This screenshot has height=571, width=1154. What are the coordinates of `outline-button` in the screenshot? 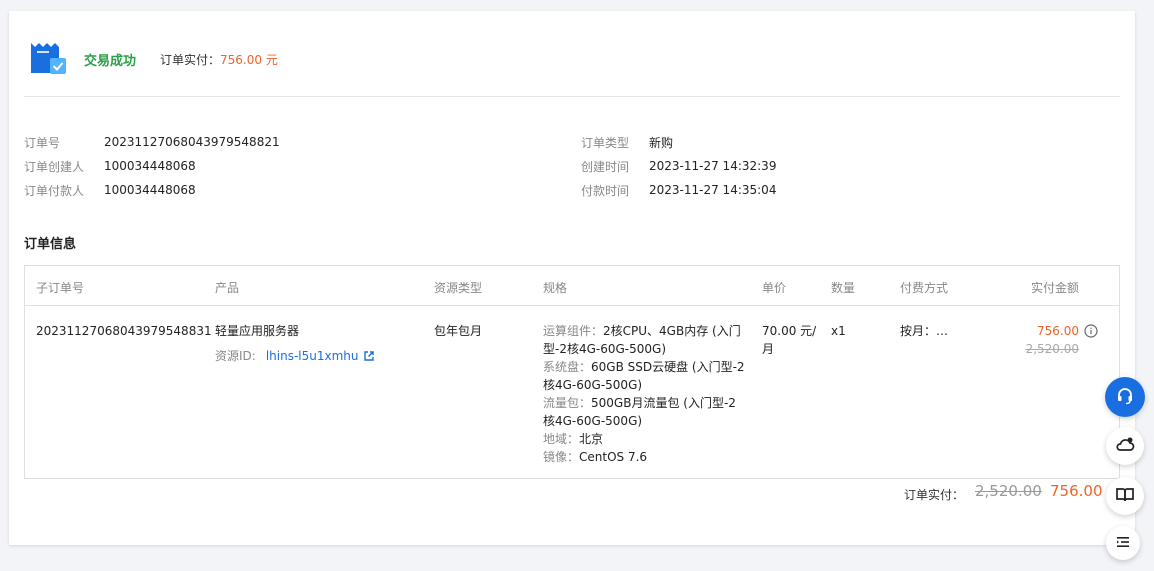 It's located at (1123, 543).